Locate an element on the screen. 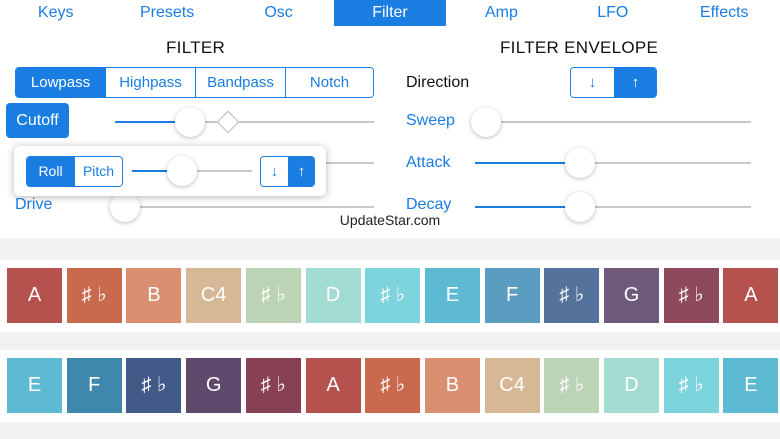 Image resolution: width=780 pixels, height=439 pixels. popover-up-button: ↑ is located at coordinates (301, 171).